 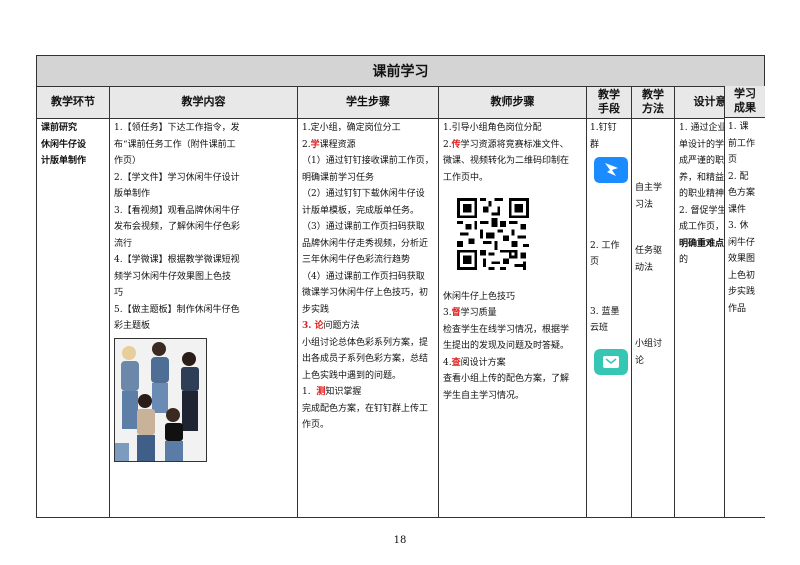 I want to click on teacher-line: 1.引导小组角色岗位分配, so click(x=492, y=128).